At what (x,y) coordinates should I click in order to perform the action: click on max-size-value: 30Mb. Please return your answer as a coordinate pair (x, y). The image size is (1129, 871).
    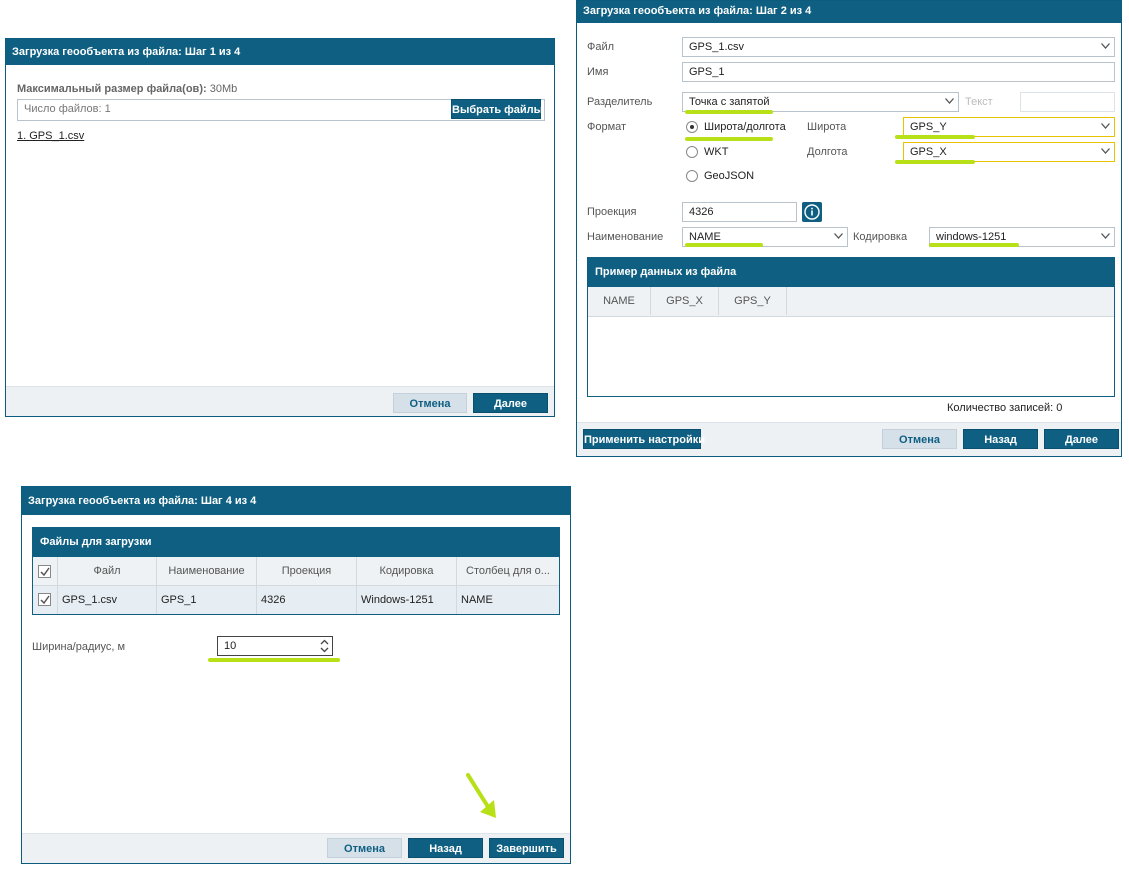
    Looking at the image, I should click on (223, 89).